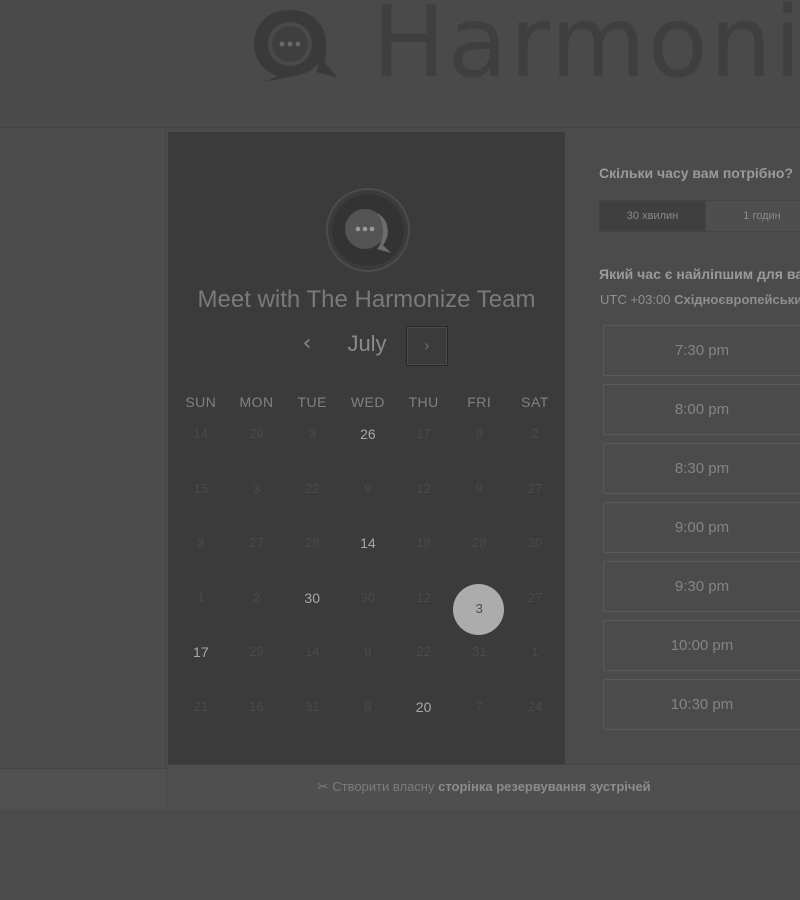 Image resolution: width=800 pixels, height=900 pixels. I want to click on time-slot-button: 10:30 pm, so click(701, 704).